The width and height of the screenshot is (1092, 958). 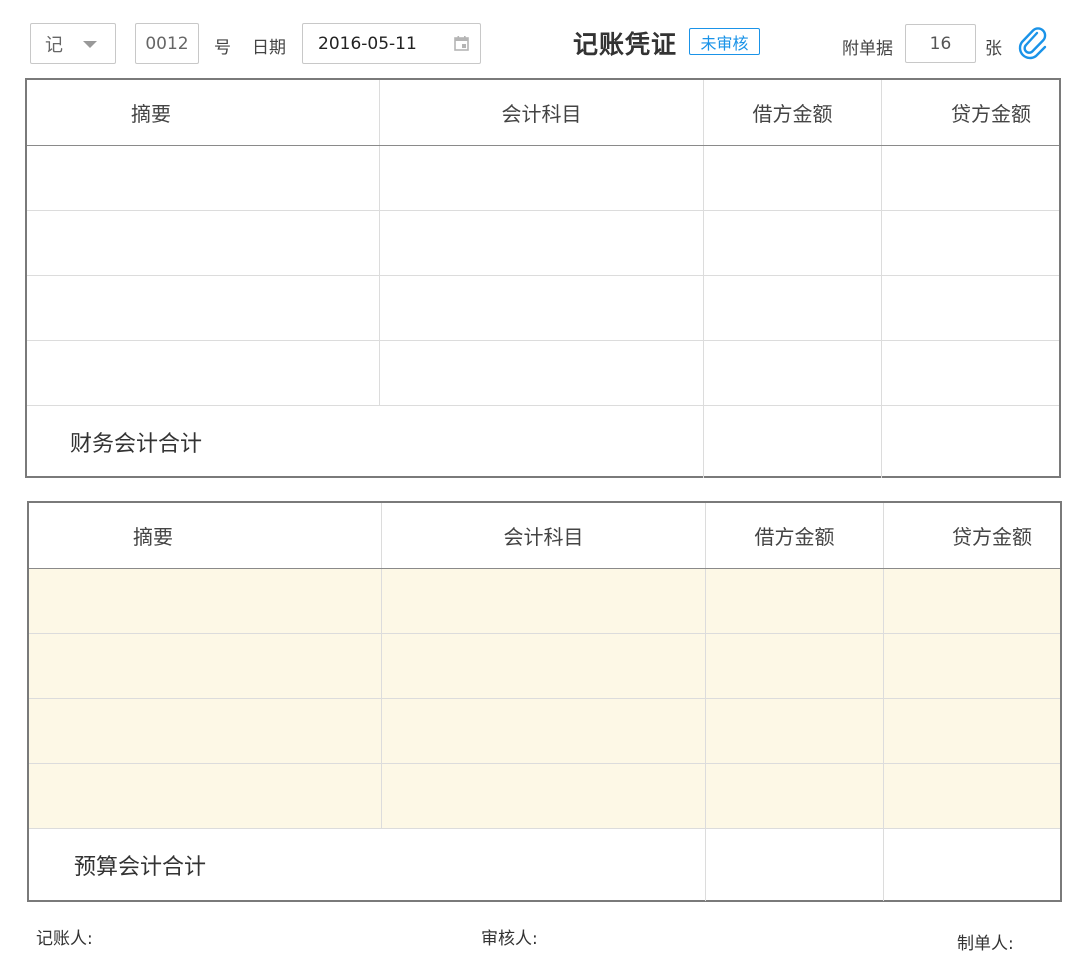 What do you see at coordinates (269, 48) in the screenshot?
I see `date-label: 日期` at bounding box center [269, 48].